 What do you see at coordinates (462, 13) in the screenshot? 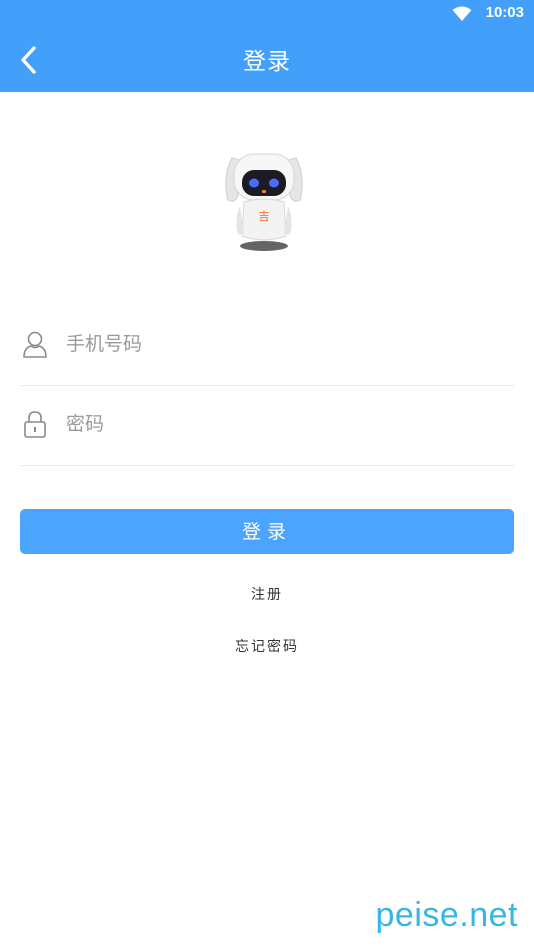
I see `wifi-icon` at bounding box center [462, 13].